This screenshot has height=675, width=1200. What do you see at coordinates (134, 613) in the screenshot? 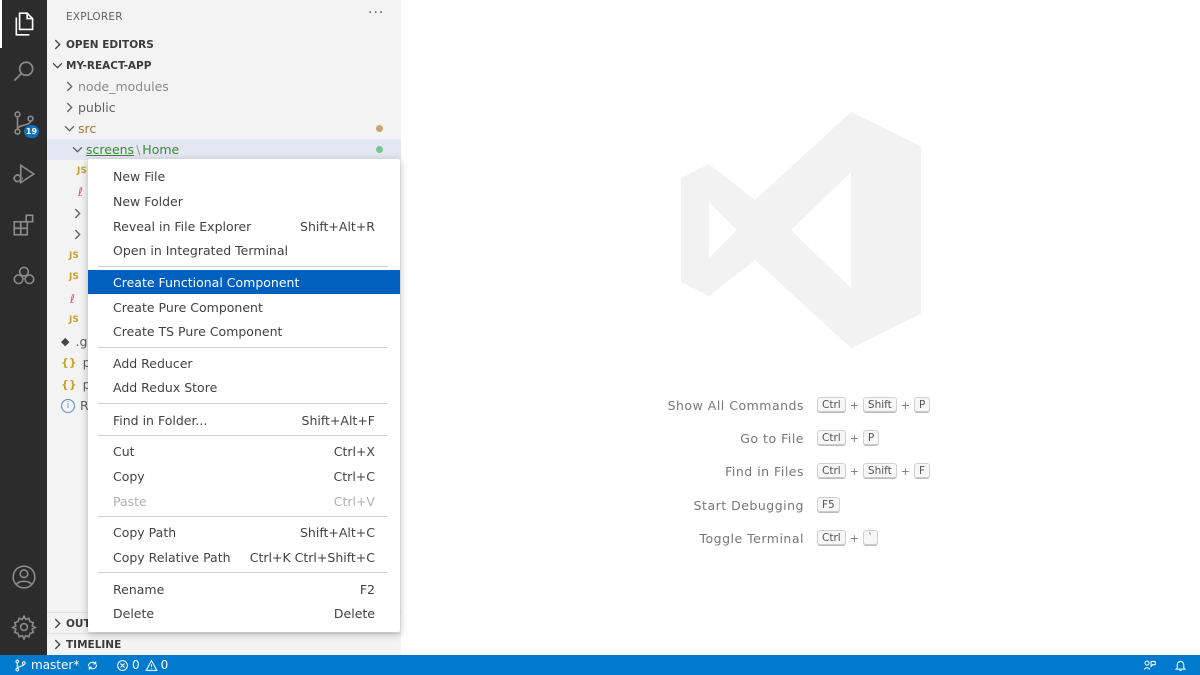
I see `menu-item-label: Delete` at bounding box center [134, 613].